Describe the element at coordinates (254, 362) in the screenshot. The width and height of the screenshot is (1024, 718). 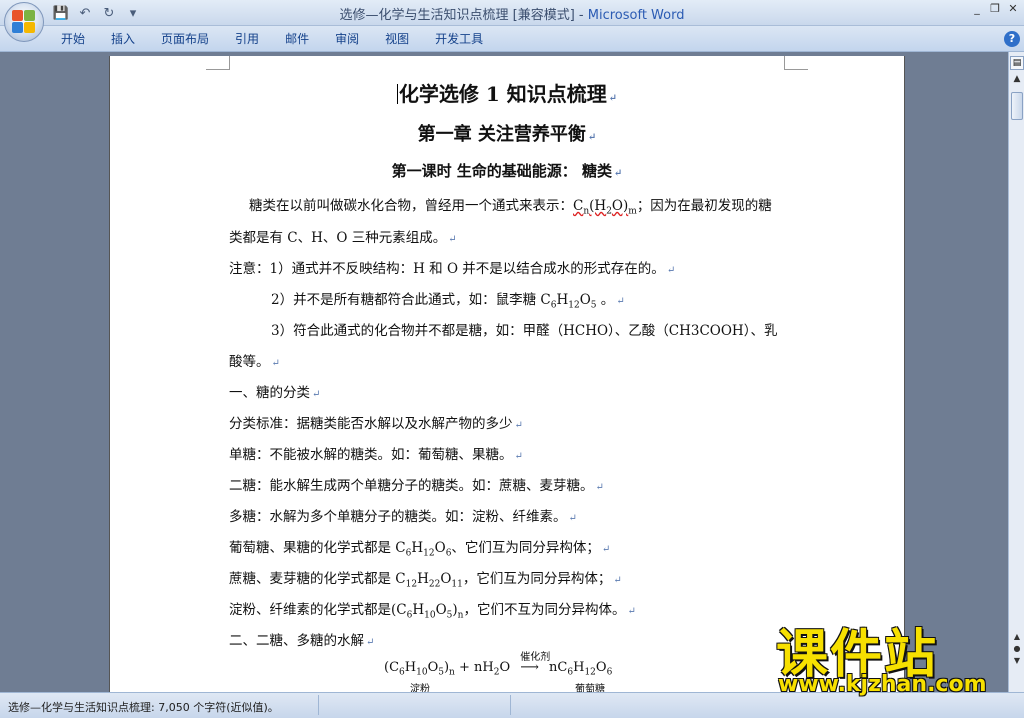
I see `note-3-line2: 酸等。 ↵` at that location.